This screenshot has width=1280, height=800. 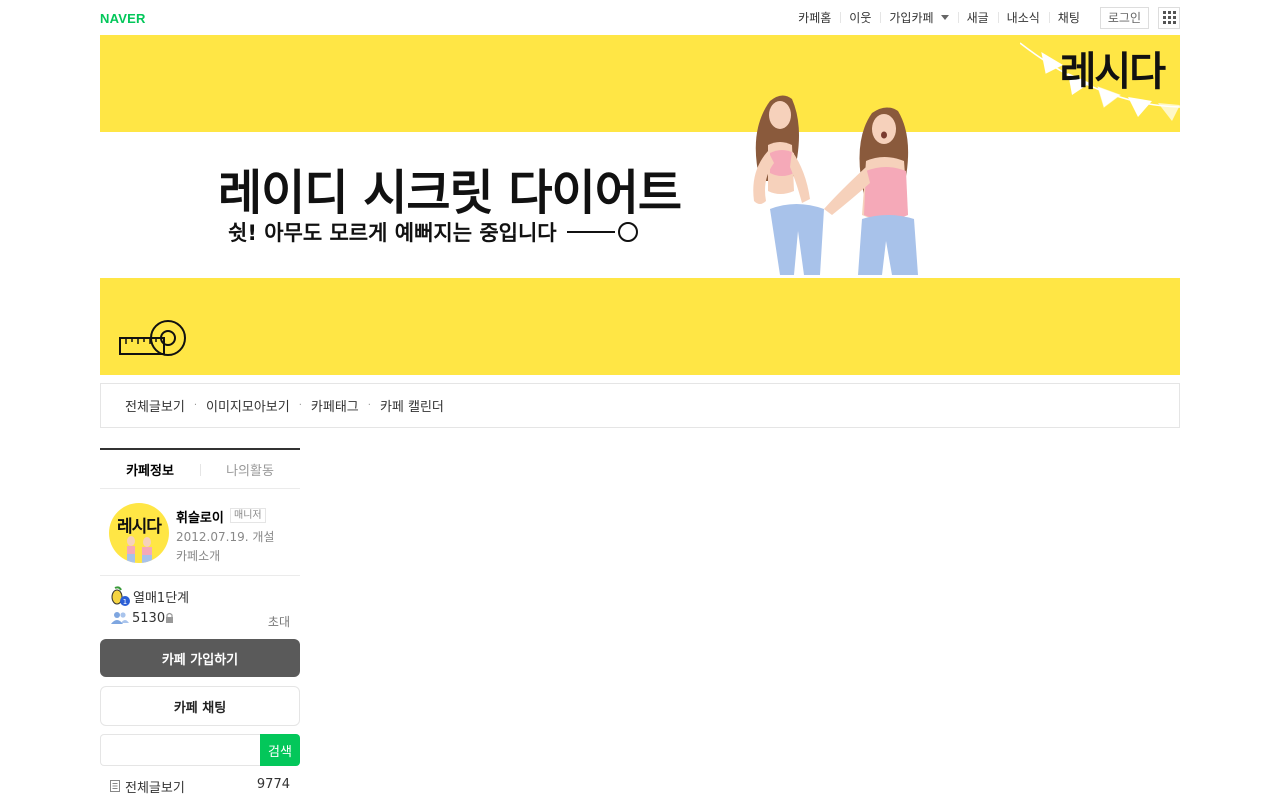 I want to click on all-posts-count: 9774, so click(x=273, y=784).